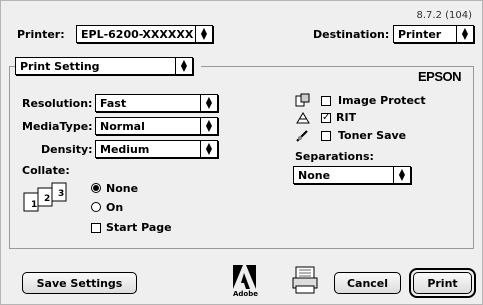 This screenshot has height=305, width=483. I want to click on resolution-value: Fast, so click(113, 103).